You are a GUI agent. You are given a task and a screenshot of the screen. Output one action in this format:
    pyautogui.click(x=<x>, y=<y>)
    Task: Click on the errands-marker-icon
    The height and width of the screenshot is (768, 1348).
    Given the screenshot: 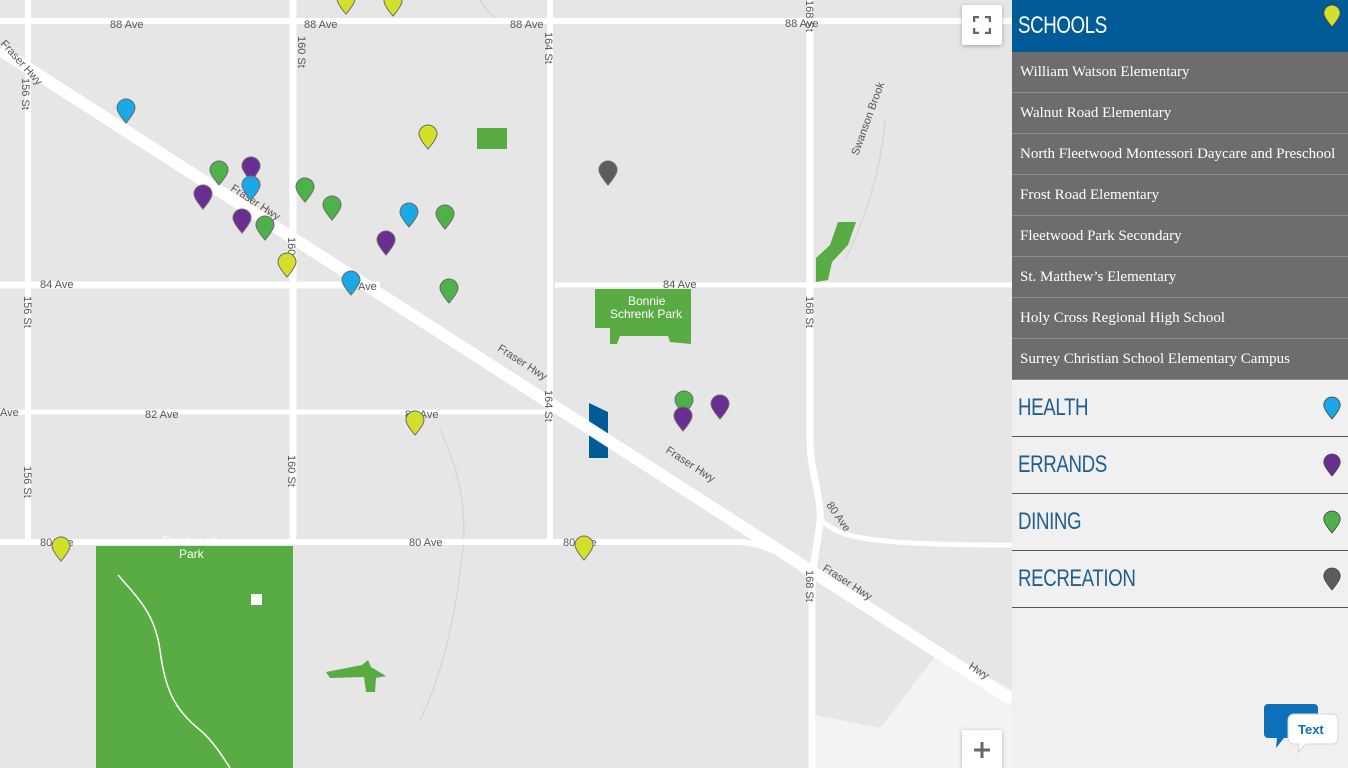 What is the action you would take?
    pyautogui.click(x=1332, y=465)
    